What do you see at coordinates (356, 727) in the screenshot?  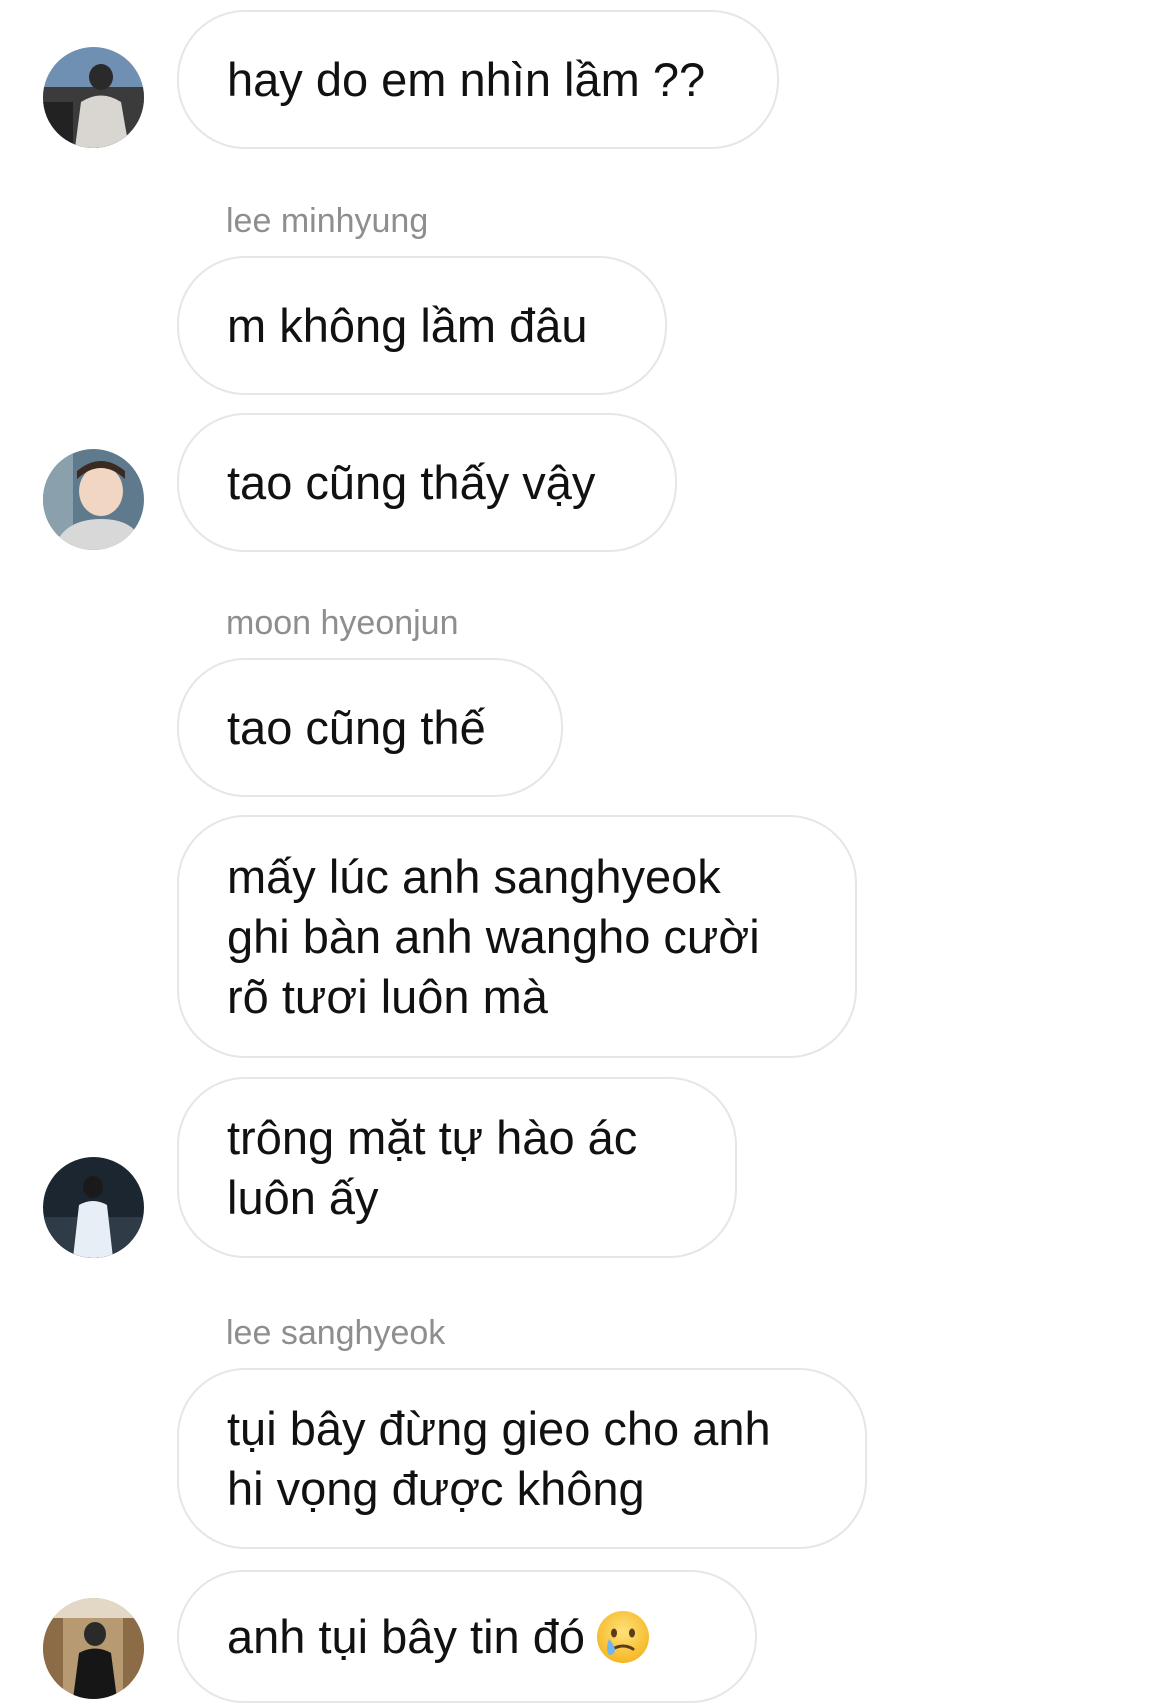 I see `message-text: tao cũng thế` at bounding box center [356, 727].